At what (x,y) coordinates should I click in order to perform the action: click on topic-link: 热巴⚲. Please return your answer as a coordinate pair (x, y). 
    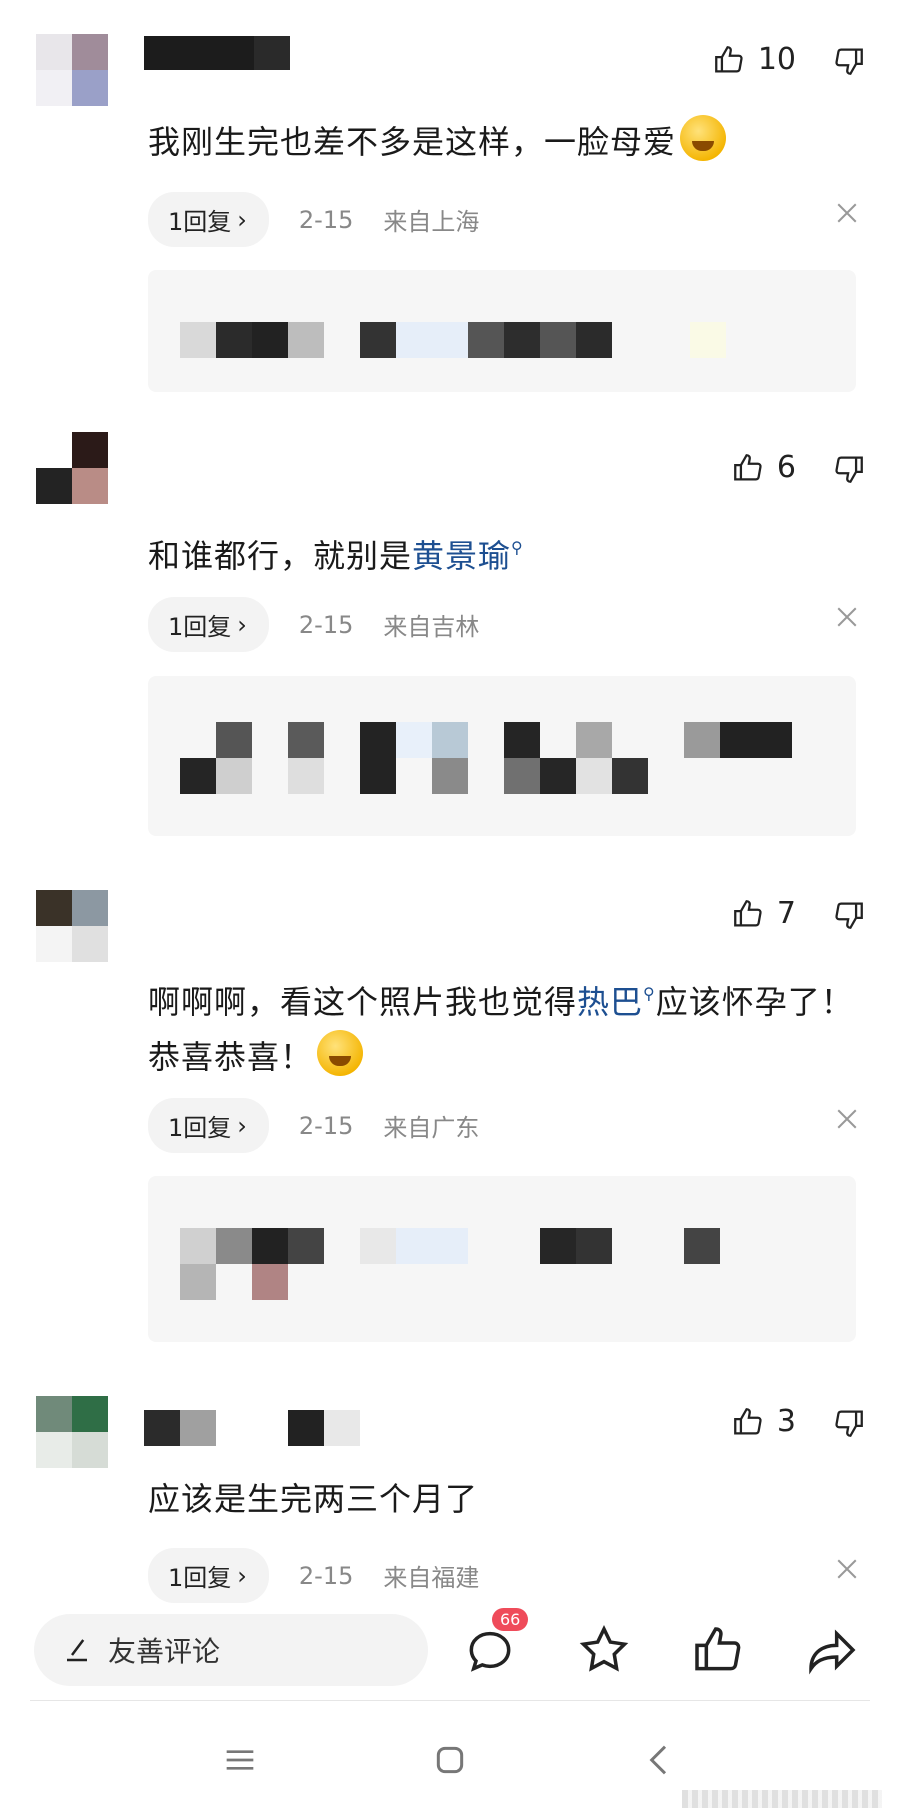
    Looking at the image, I should click on (616, 1002).